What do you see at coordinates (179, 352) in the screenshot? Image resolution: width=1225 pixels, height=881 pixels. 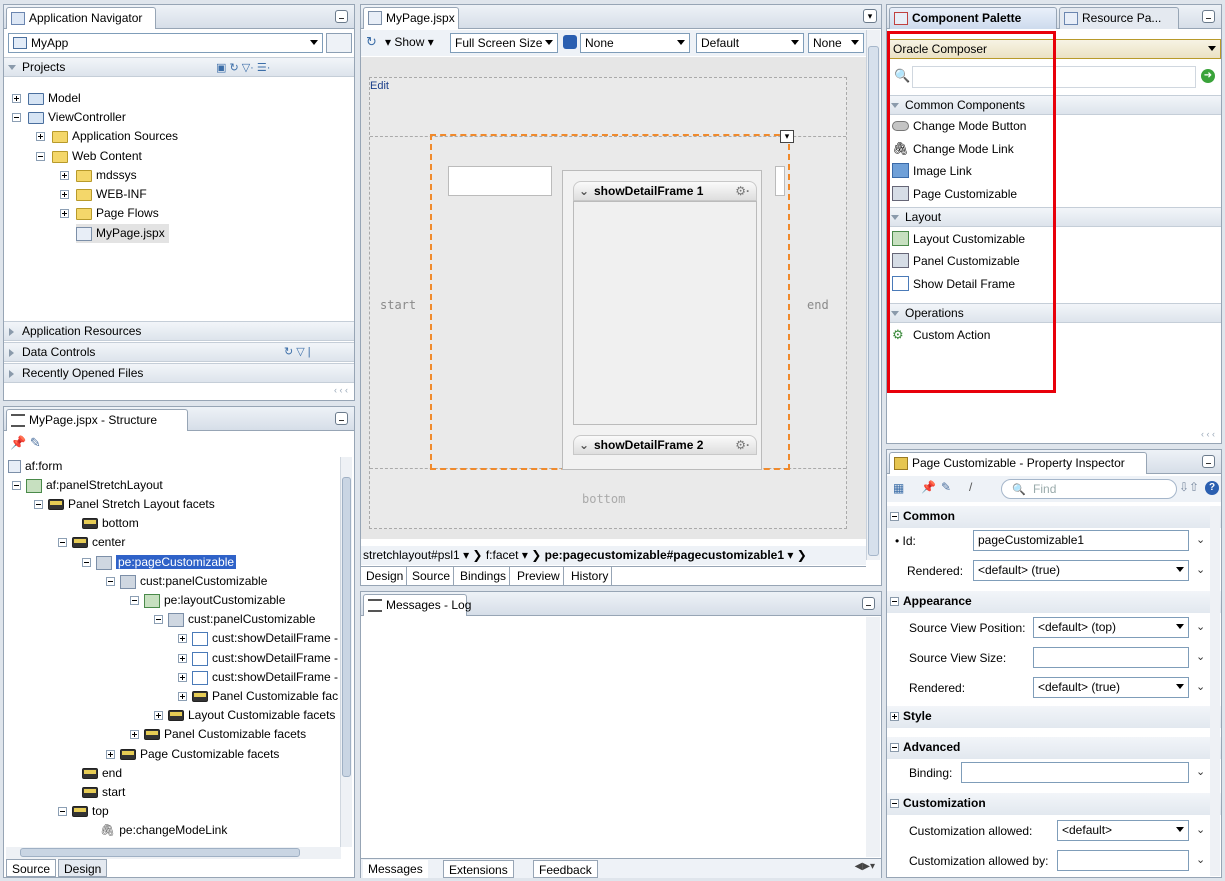 I see `data-controls-header: Data Controls ↻ ▽ |` at bounding box center [179, 352].